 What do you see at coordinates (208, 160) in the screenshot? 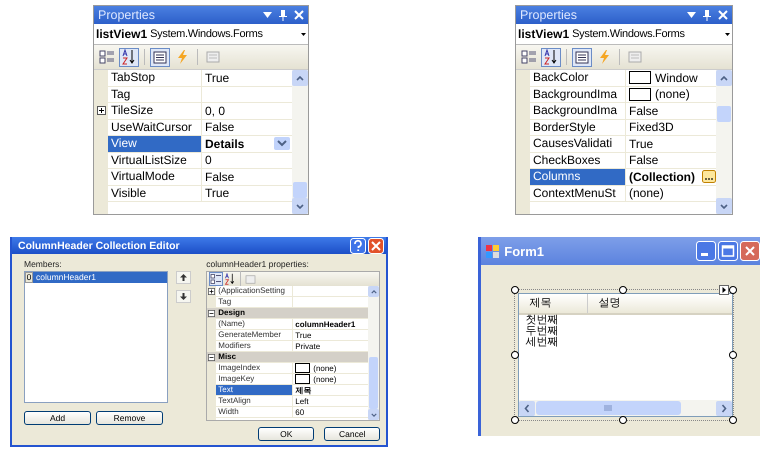
I see `property-value: 0` at bounding box center [208, 160].